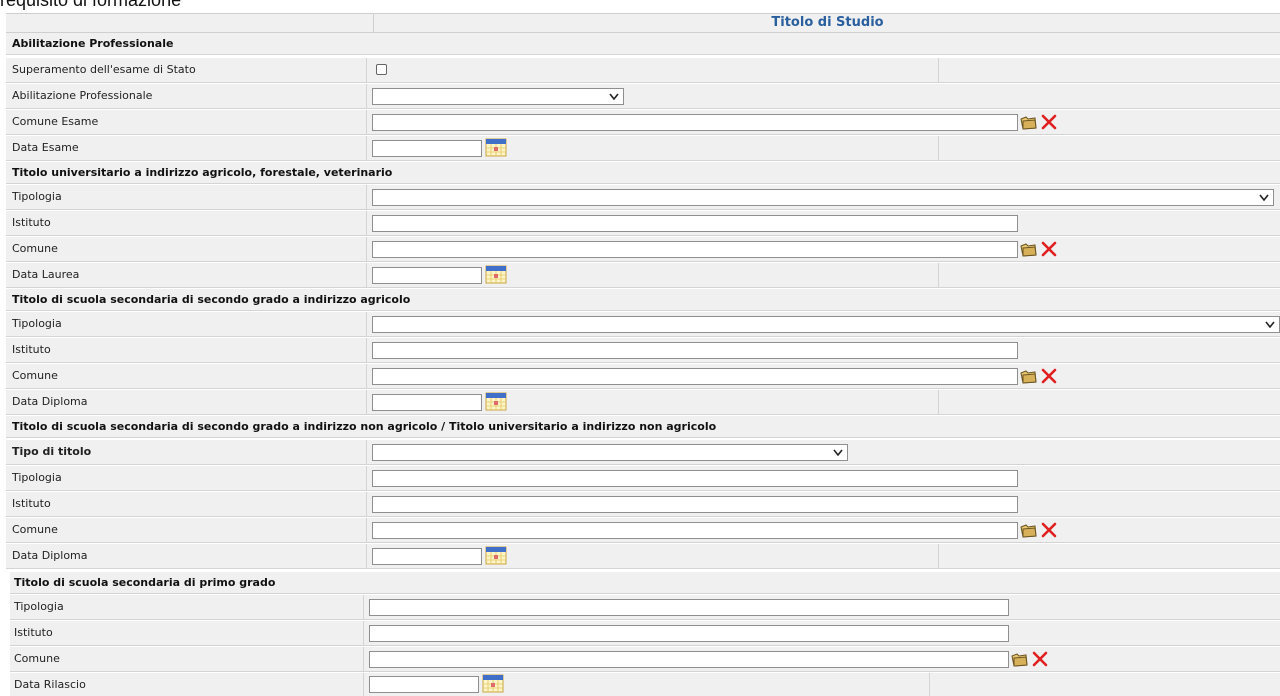 This screenshot has height=696, width=1280. Describe the element at coordinates (424, 684) in the screenshot. I see `data-rilascio-input` at that location.